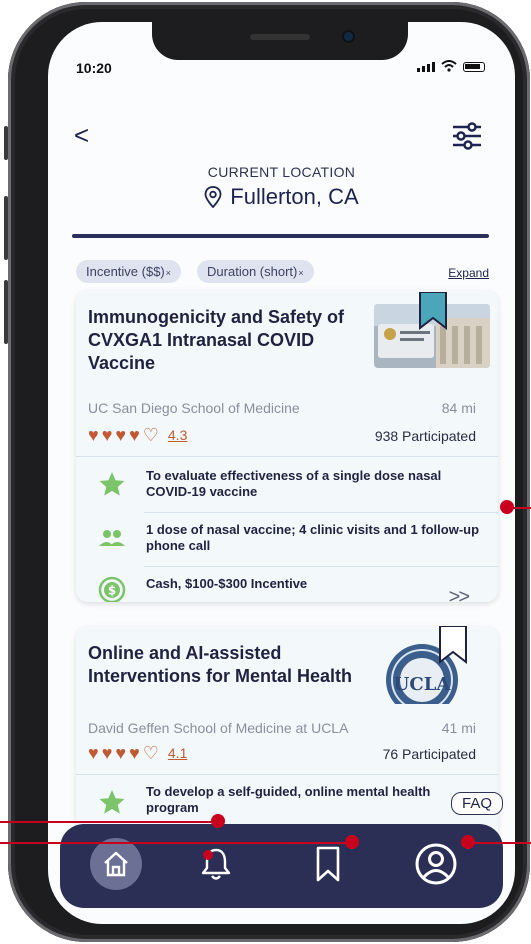 The height and width of the screenshot is (944, 531). I want to click on tab-home, so click(116, 864).